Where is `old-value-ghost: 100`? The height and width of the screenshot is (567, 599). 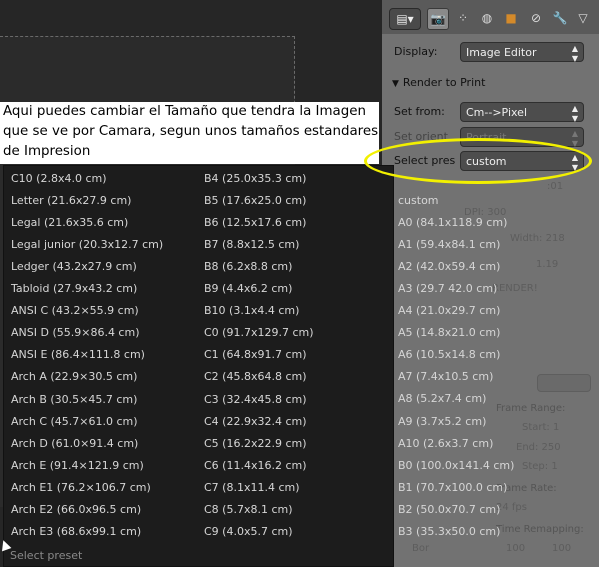
old-value-ghost: 100 is located at coordinates (516, 548).